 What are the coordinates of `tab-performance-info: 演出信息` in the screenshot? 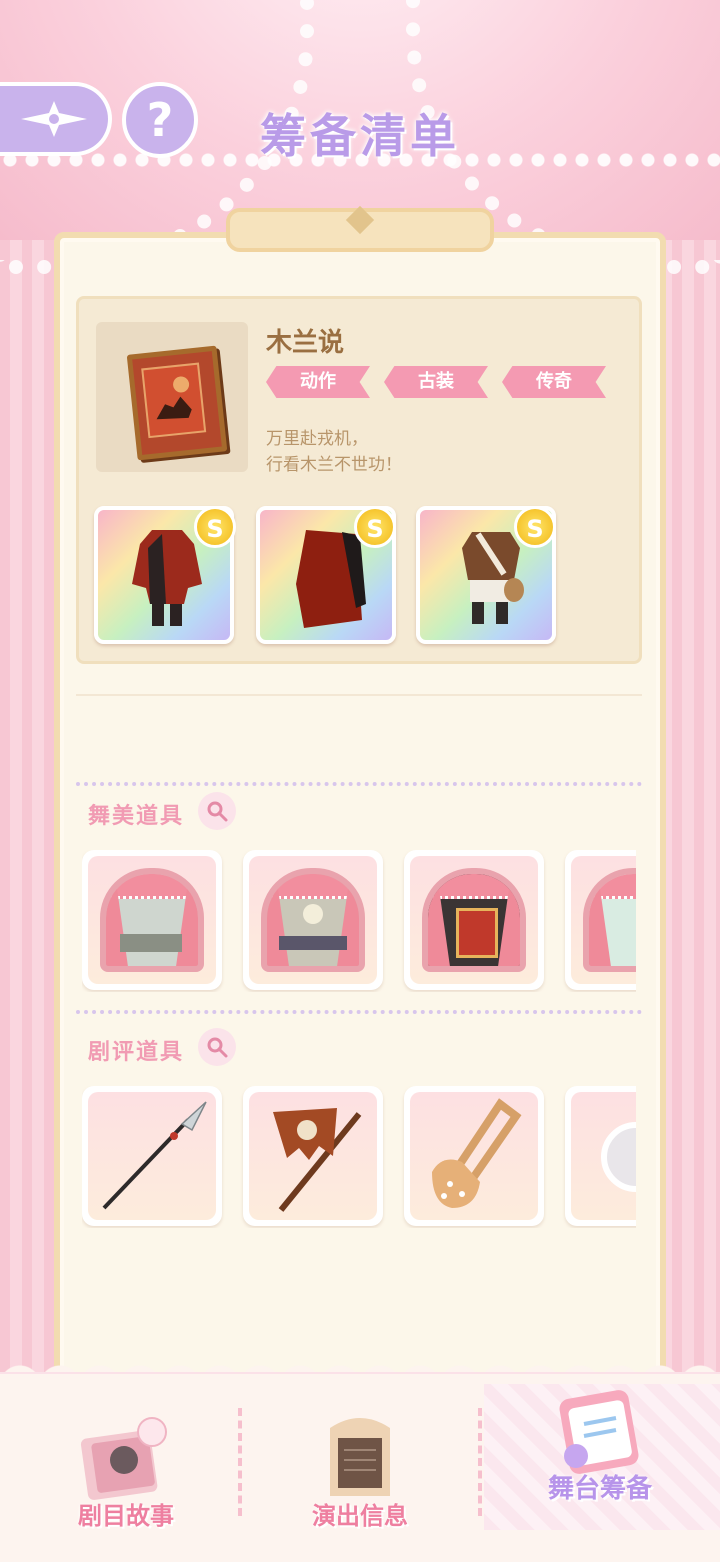 It's located at (360, 1470).